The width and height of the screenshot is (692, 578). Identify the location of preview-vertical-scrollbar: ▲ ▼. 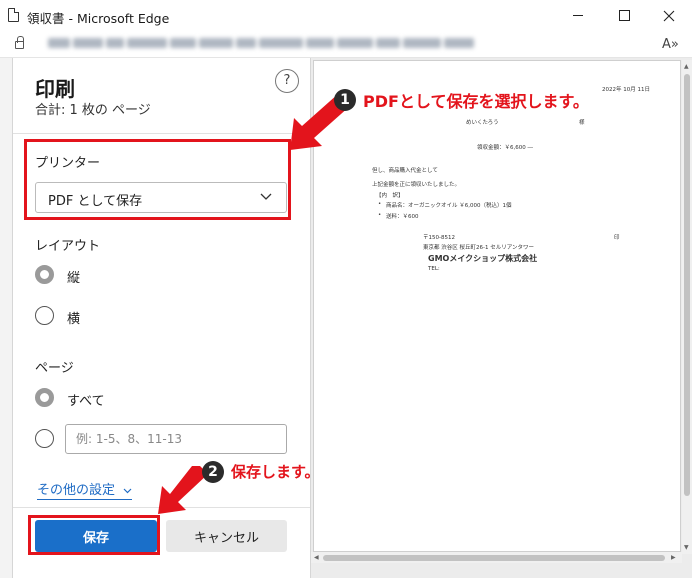
(687, 307).